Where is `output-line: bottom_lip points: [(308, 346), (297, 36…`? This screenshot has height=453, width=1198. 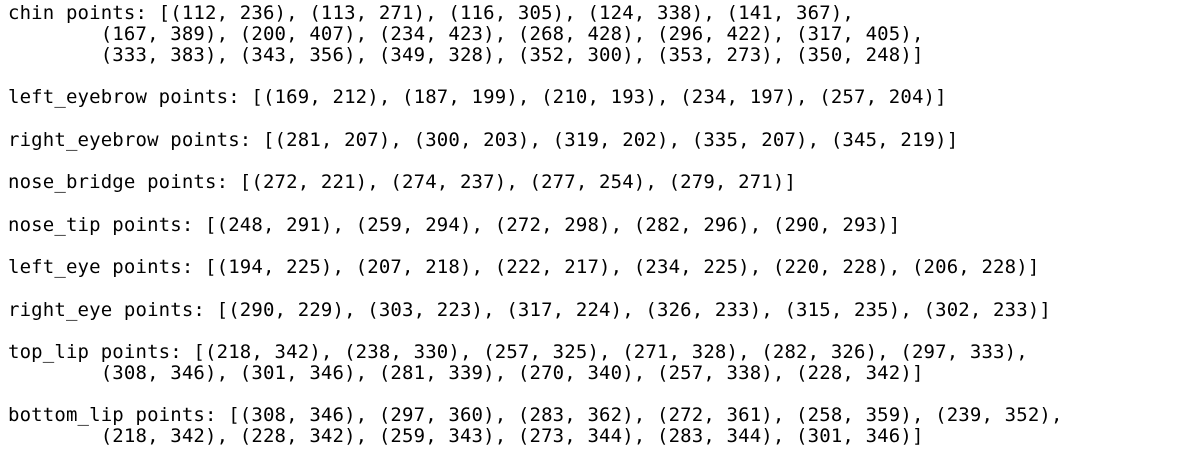
output-line: bottom_lip points: [(308, 346), (297, 36… is located at coordinates (535, 415).